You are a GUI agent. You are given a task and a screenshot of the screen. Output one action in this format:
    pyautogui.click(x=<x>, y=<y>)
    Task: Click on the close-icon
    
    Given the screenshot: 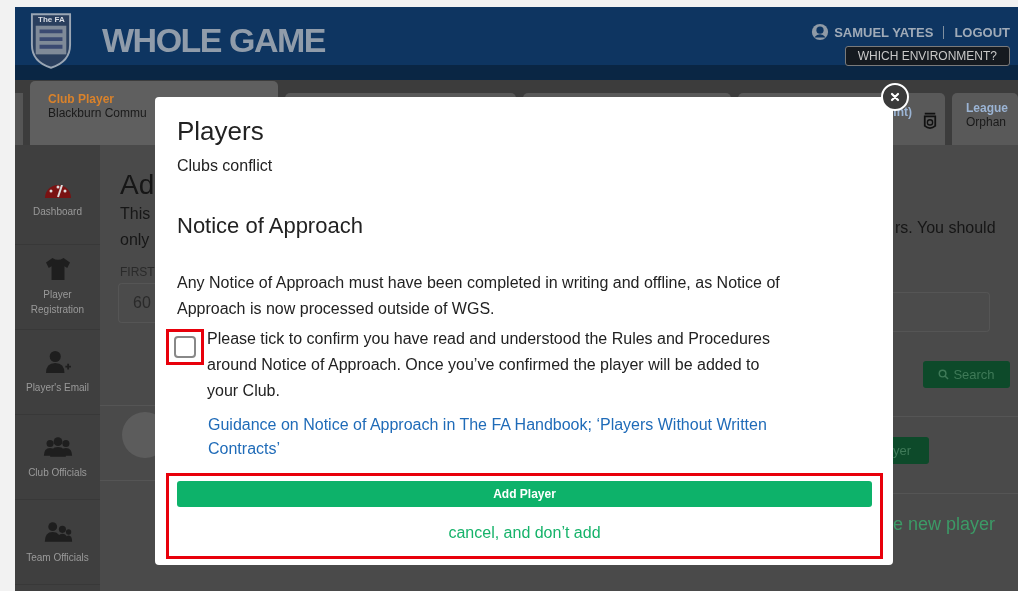 What is the action you would take?
    pyautogui.click(x=895, y=97)
    